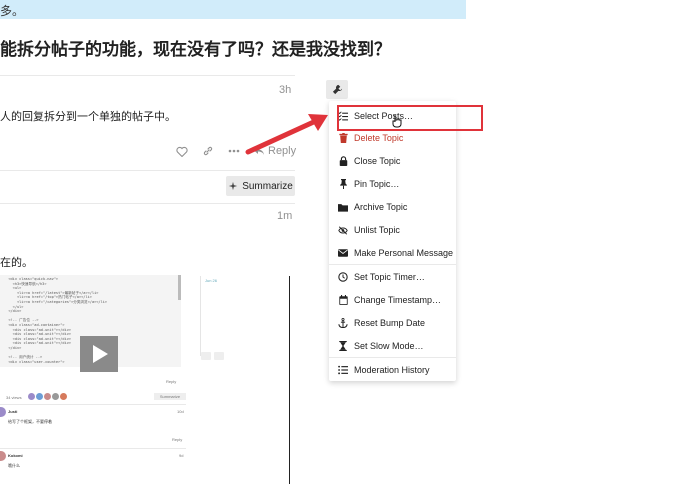  I want to click on summarize-button: Summarize, so click(260, 186).